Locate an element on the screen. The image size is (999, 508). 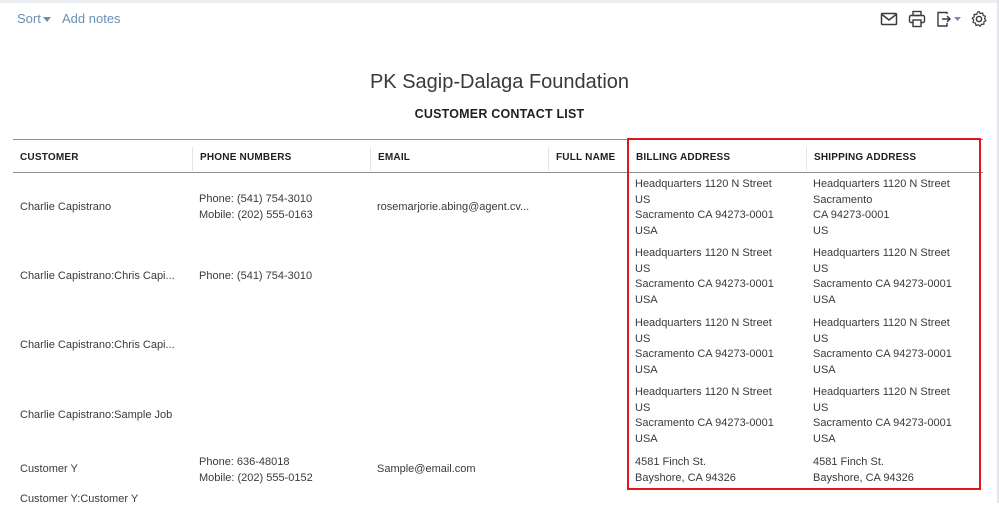
phone-numbers: Phone: 636-48018 Mobile: (202) 555-0152 is located at coordinates (256, 470).